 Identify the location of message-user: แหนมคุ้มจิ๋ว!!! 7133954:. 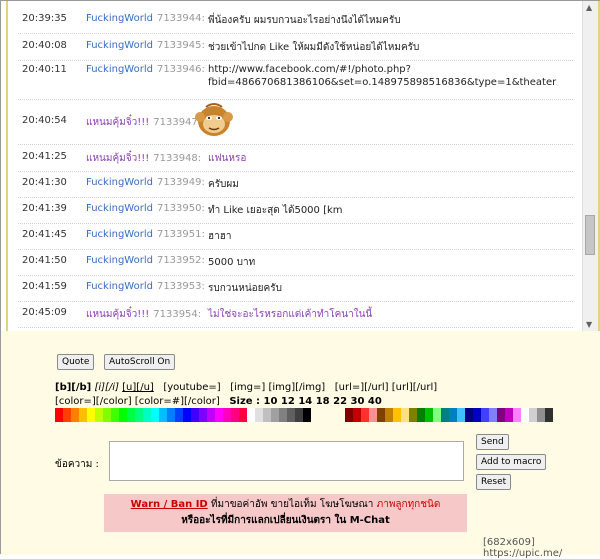
(143, 314).